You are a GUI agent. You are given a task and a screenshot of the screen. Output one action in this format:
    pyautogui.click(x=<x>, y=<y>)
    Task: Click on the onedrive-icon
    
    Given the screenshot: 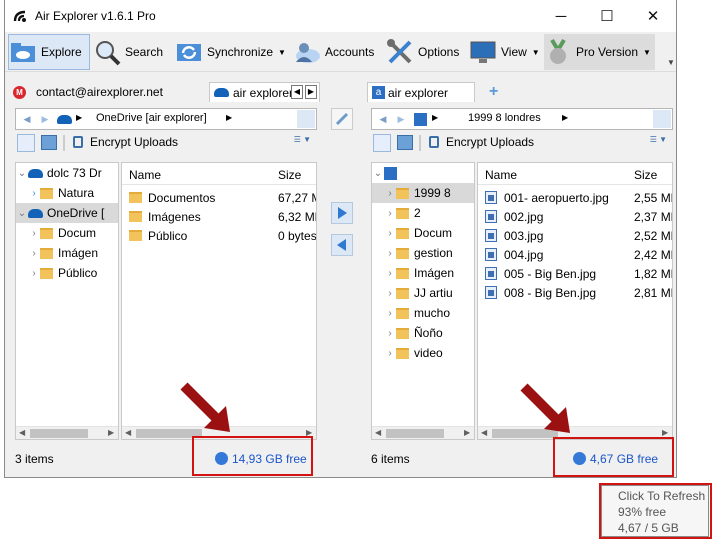 What is the action you would take?
    pyautogui.click(x=64, y=119)
    